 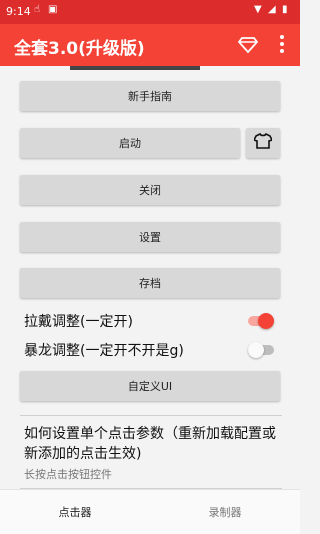 What do you see at coordinates (104, 351) in the screenshot?
I see `switch-label: 暴龙调整(一定开不开是g)` at bounding box center [104, 351].